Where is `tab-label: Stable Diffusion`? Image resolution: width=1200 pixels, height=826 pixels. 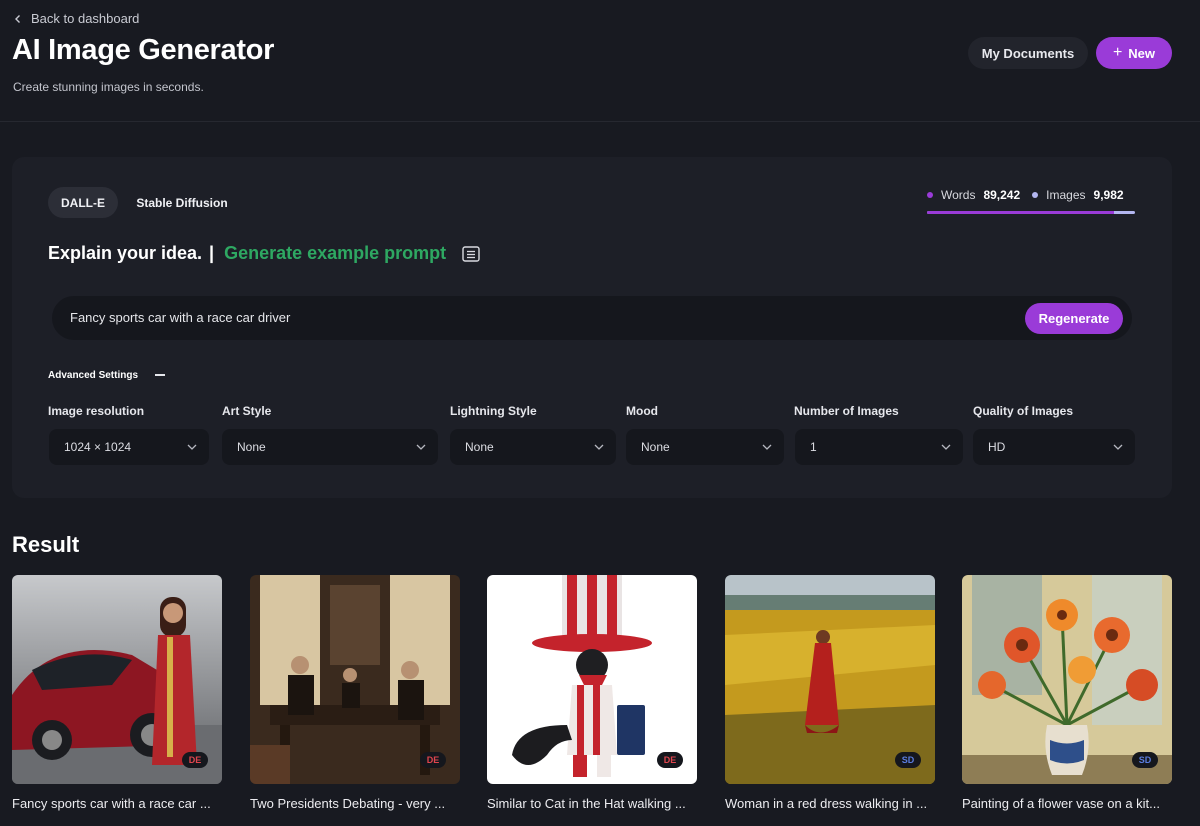
tab-label: Stable Diffusion is located at coordinates (182, 202).